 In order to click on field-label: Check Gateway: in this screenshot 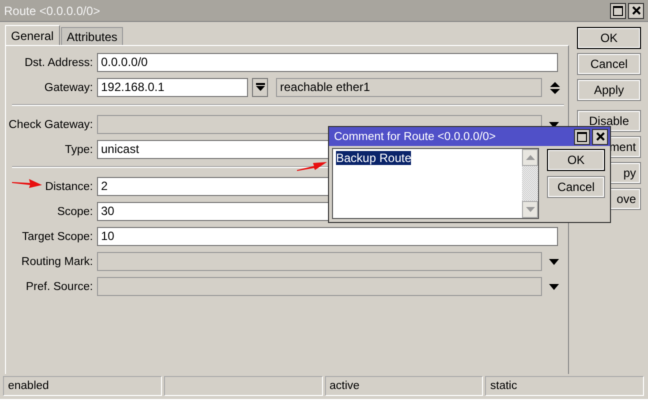, I will do `click(50, 124)`.